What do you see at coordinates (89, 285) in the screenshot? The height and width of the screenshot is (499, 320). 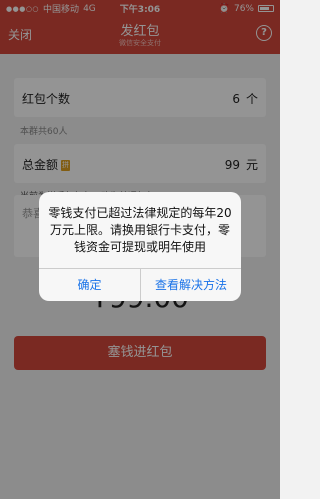 I see `confirm-button: 确定` at bounding box center [89, 285].